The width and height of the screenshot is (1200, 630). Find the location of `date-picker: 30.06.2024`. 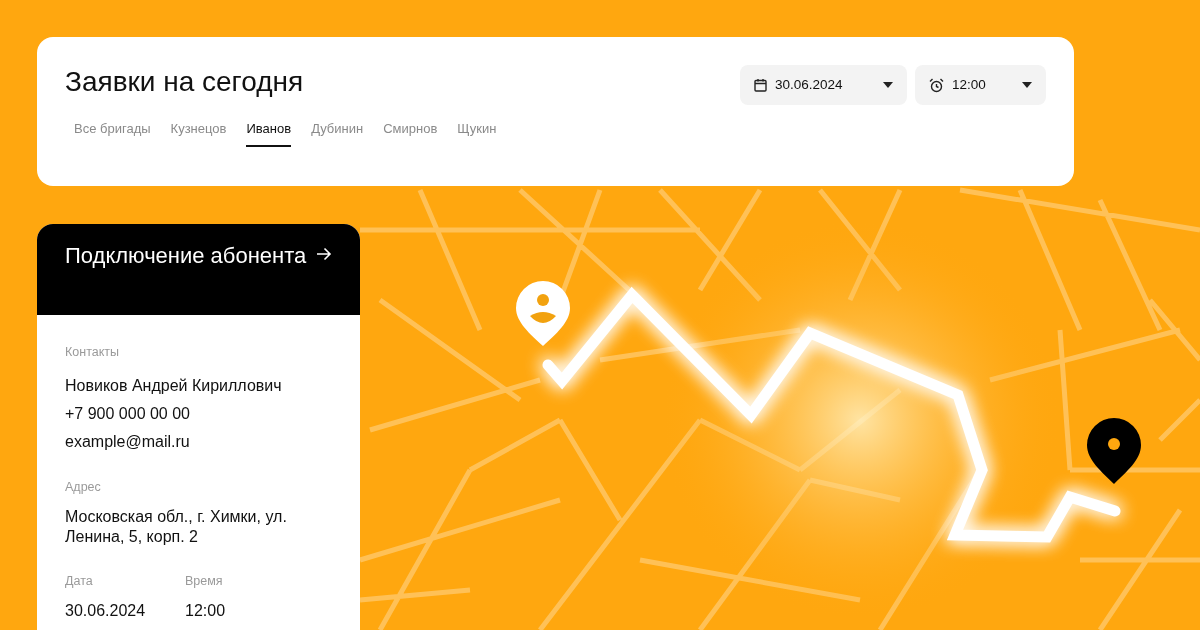

date-picker: 30.06.2024 is located at coordinates (823, 85).